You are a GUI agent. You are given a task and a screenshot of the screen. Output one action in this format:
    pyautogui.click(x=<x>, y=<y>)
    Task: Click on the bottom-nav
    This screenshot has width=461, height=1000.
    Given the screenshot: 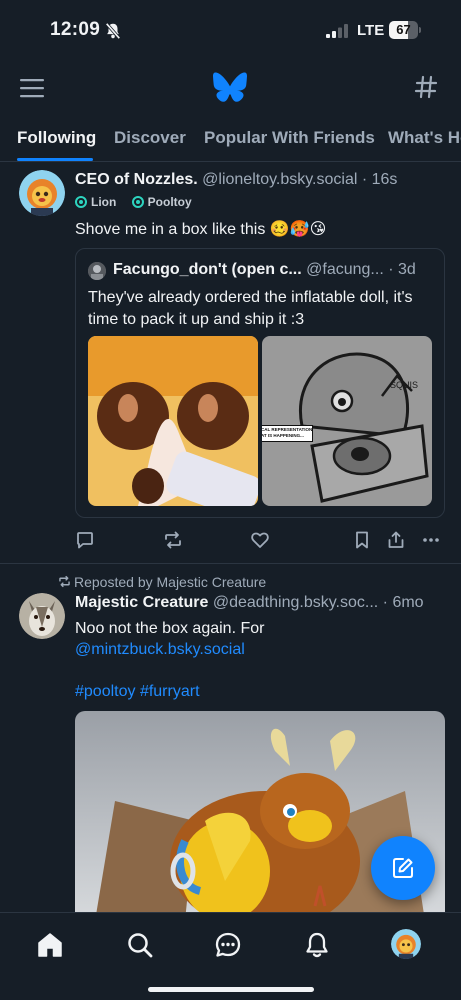 What is the action you would take?
    pyautogui.click(x=230, y=956)
    